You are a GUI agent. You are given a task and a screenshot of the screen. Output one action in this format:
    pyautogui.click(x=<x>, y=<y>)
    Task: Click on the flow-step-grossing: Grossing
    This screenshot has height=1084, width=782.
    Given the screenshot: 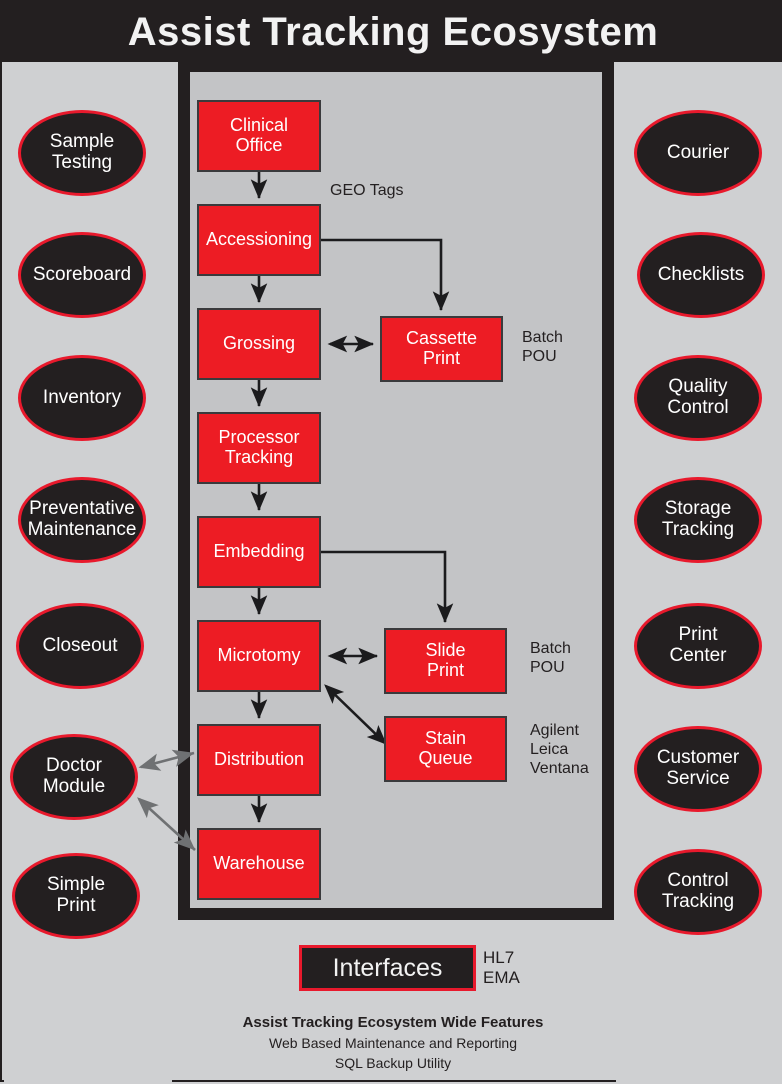 What is the action you would take?
    pyautogui.click(x=259, y=344)
    